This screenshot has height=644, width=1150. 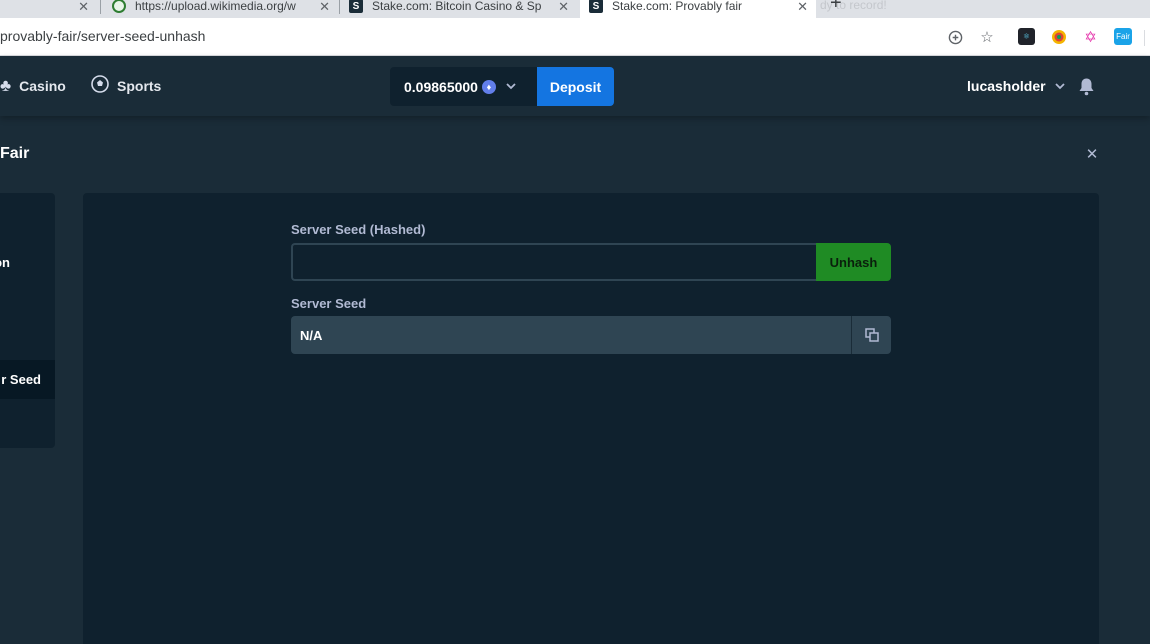 What do you see at coordinates (441, 86) in the screenshot?
I see `balance-amount: 0.09865000` at bounding box center [441, 86].